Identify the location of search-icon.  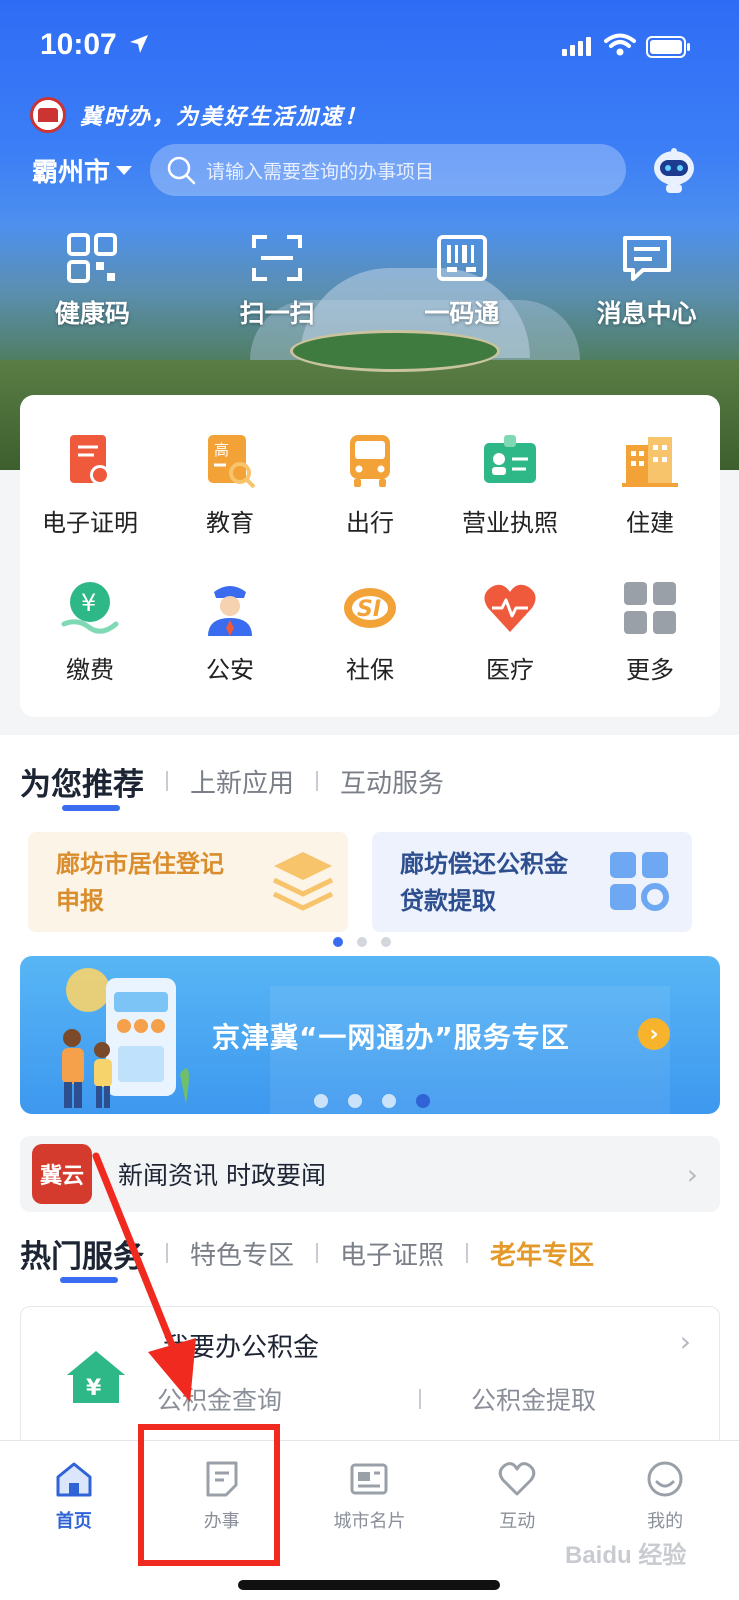
(181, 170).